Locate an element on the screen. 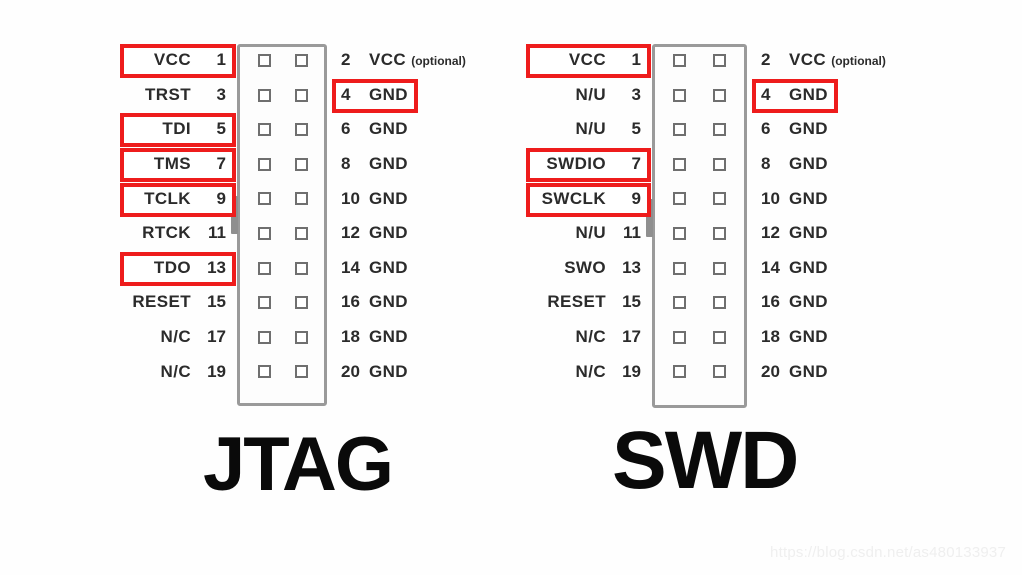 Image resolution: width=1022 pixels, height=575 pixels. pin-row: SWDIO 7 8 GND is located at coordinates (740, 165).